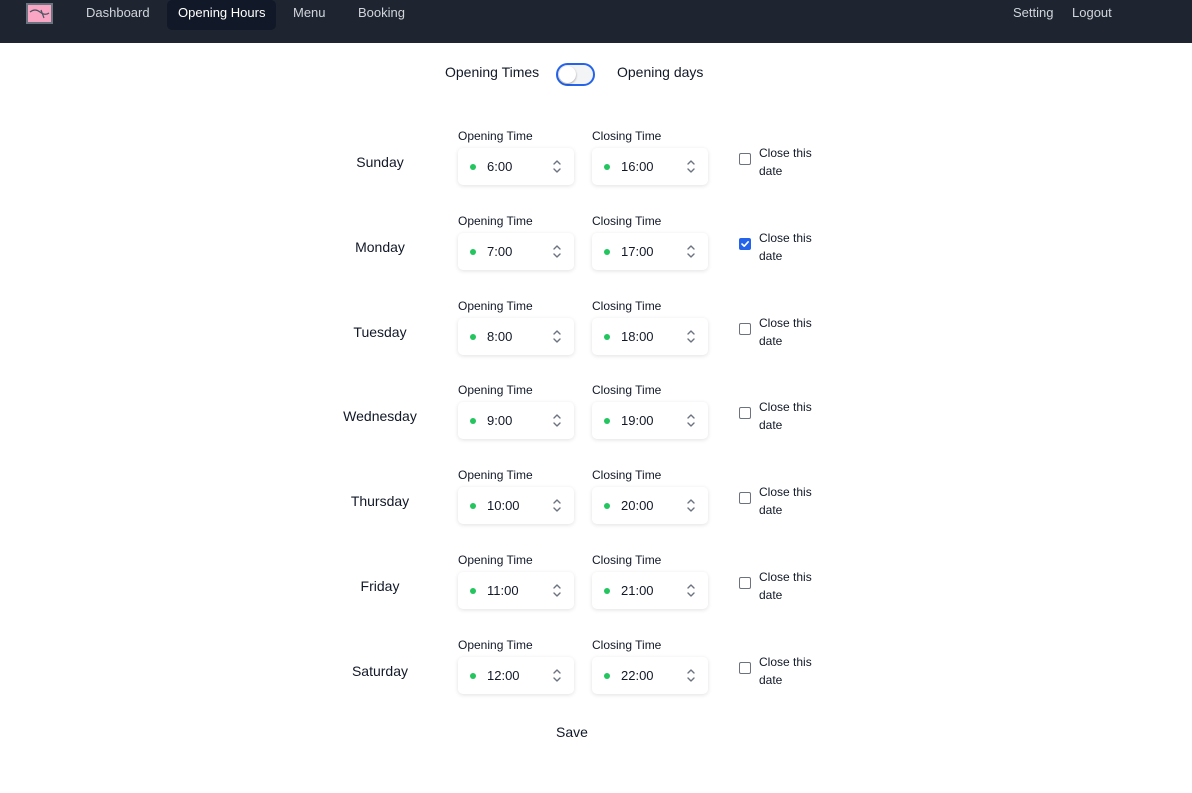 This screenshot has width=1192, height=793. Describe the element at coordinates (637, 420) in the screenshot. I see `closing-time-value: 19:00` at that location.